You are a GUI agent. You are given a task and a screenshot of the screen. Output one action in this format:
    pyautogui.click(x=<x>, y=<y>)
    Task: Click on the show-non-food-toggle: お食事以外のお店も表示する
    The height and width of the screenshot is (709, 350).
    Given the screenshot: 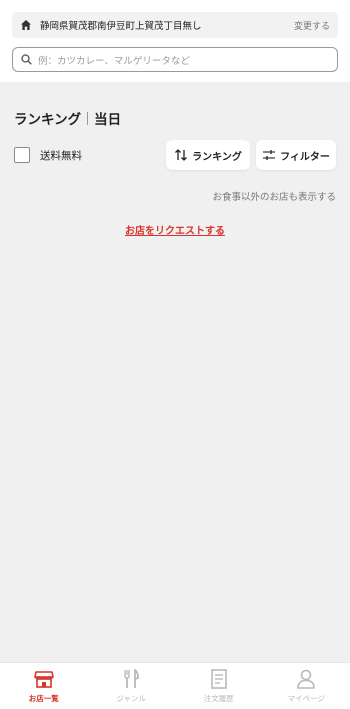 What is the action you would take?
    pyautogui.click(x=274, y=196)
    